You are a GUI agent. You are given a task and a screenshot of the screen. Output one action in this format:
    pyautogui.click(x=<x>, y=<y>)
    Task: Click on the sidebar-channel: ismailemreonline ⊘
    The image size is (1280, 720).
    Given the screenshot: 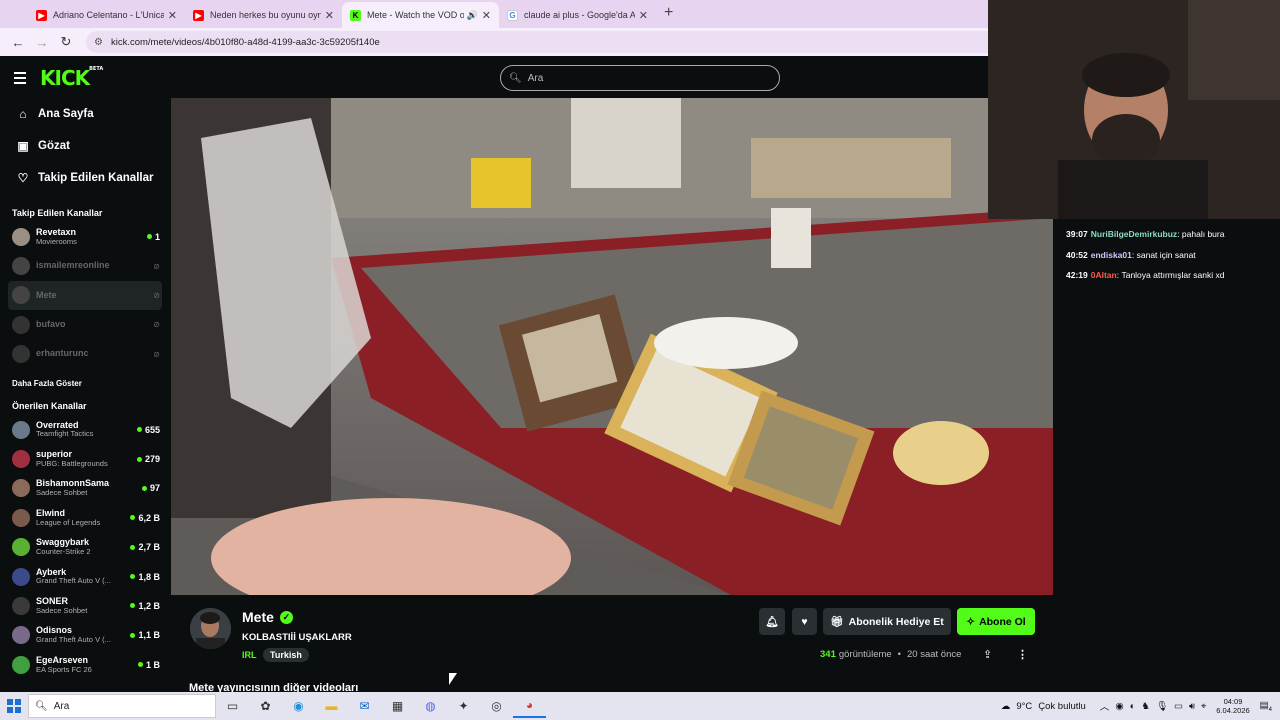 What is the action you would take?
    pyautogui.click(x=85, y=265)
    